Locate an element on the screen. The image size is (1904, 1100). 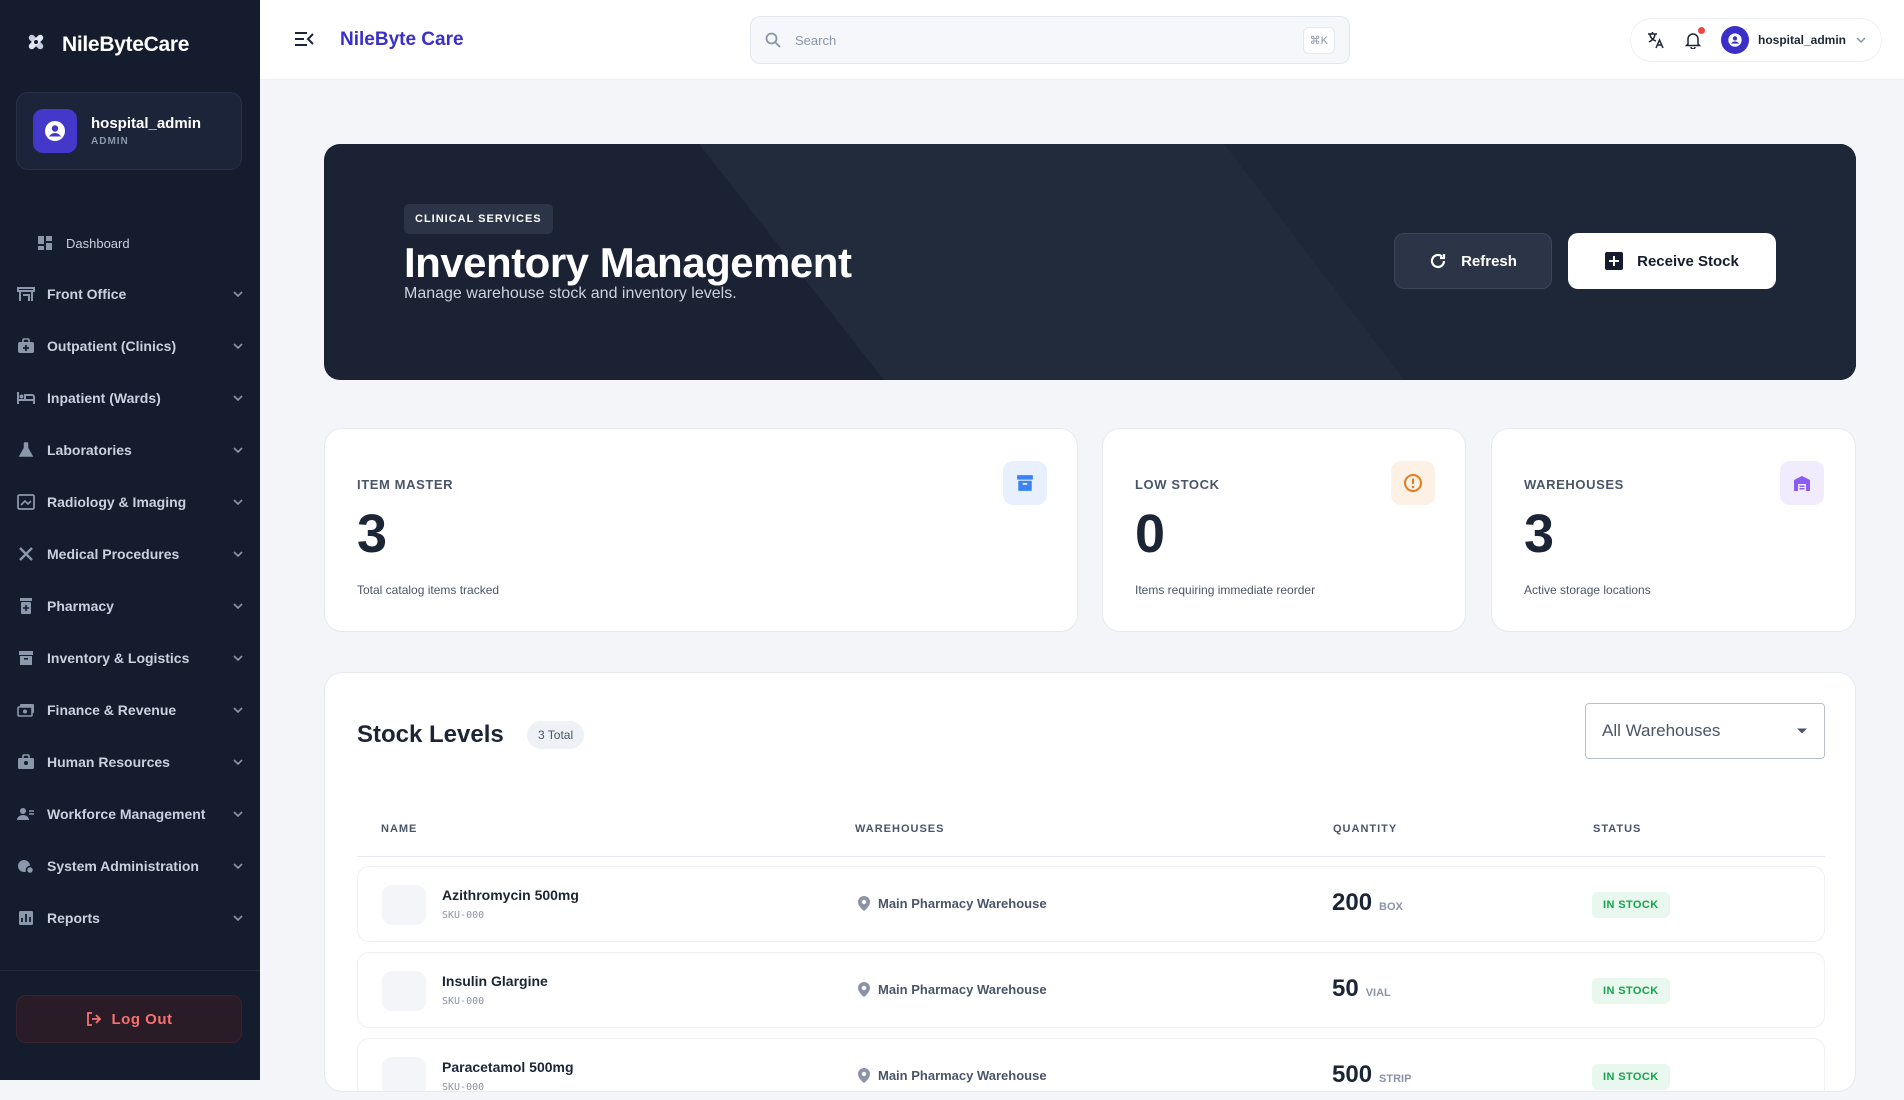
sidebar-item-radiology: Radiology & Imaging is located at coordinates (130, 502).